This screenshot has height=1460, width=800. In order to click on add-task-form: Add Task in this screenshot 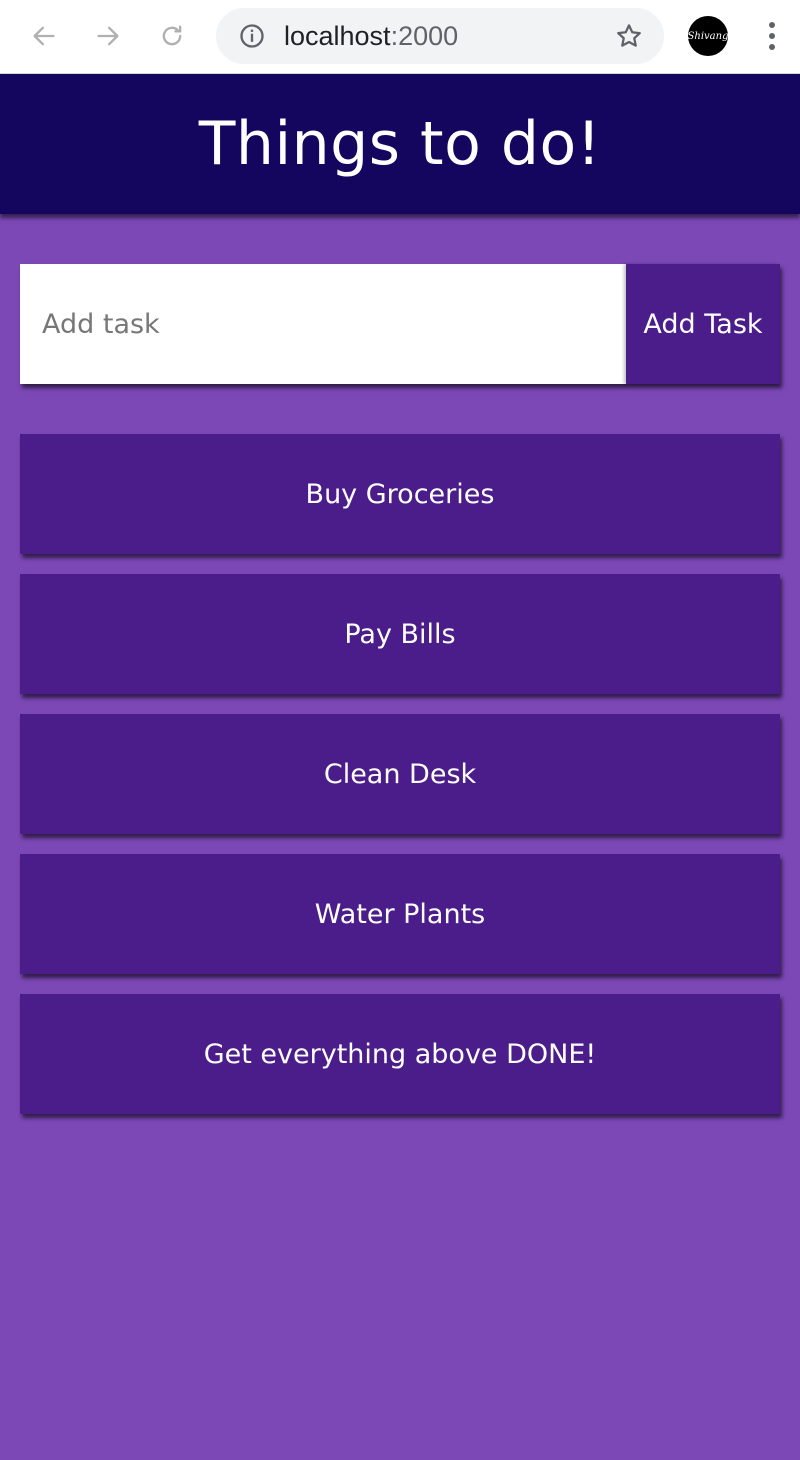, I will do `click(400, 324)`.